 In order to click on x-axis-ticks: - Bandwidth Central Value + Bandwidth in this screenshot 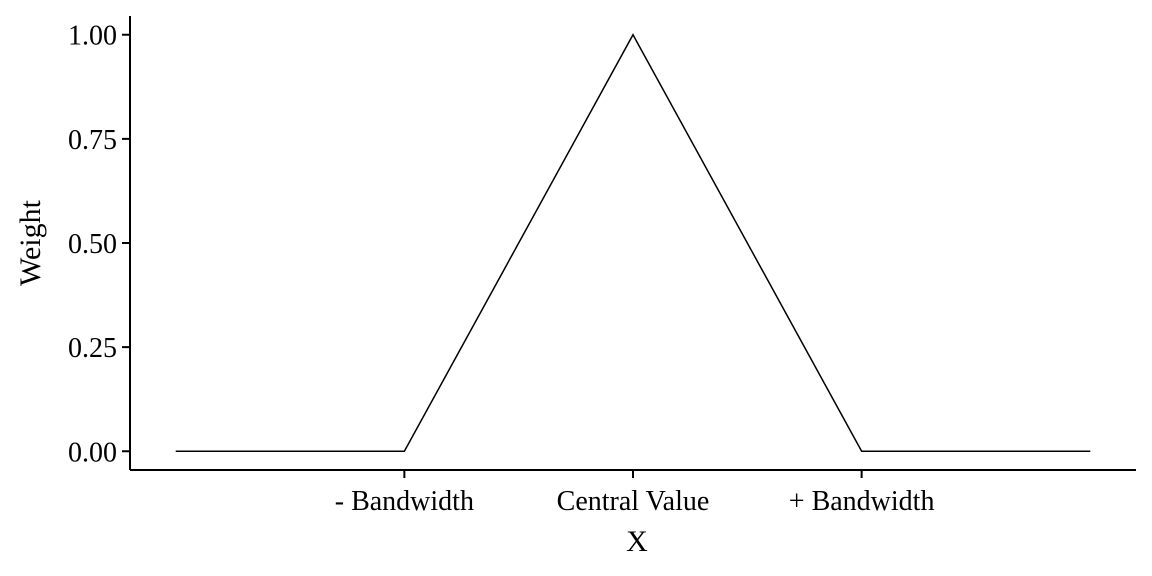, I will do `click(635, 493)`.